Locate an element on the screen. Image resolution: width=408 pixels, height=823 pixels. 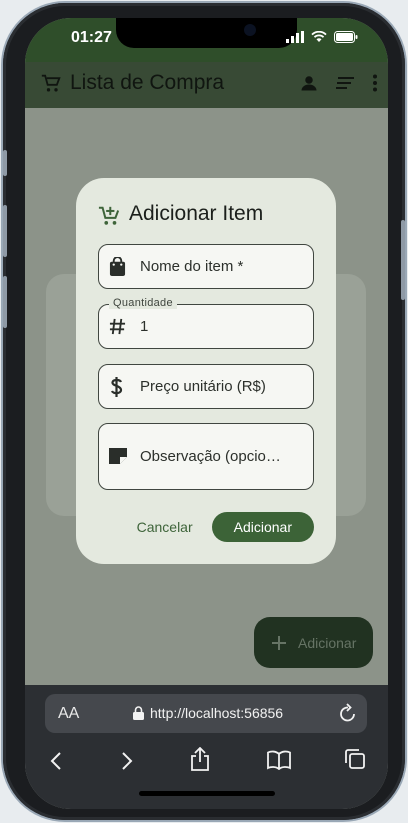
url-text: http://localhost:56856 is located at coordinates (217, 713).